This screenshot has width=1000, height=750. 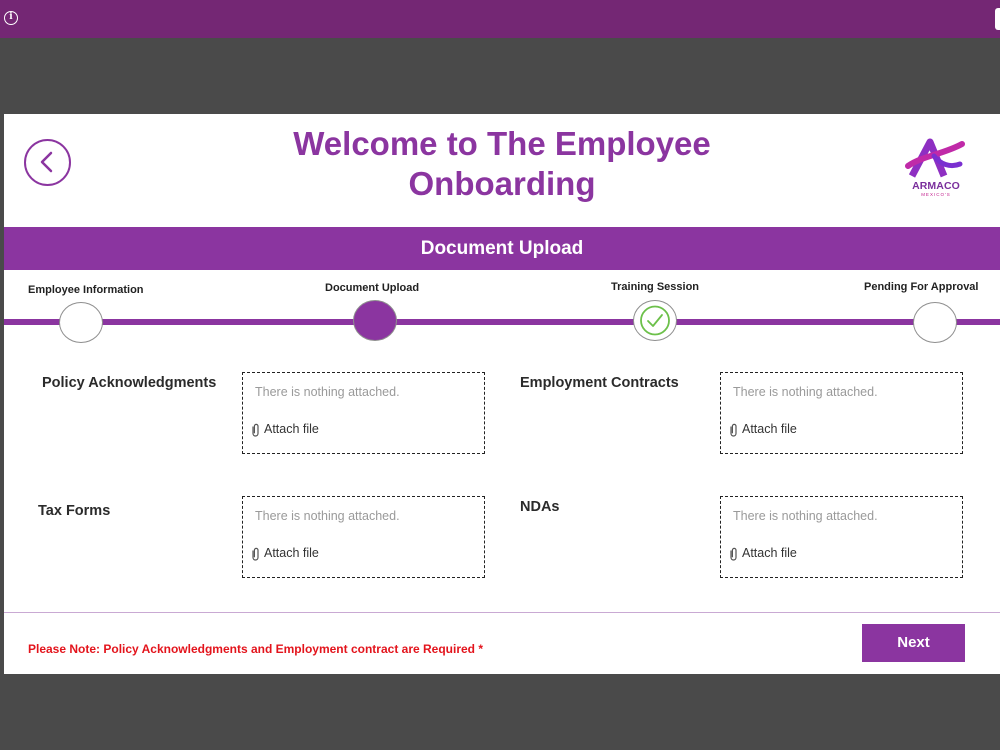 What do you see at coordinates (375, 320) in the screenshot?
I see `step-circle-document-upload` at bounding box center [375, 320].